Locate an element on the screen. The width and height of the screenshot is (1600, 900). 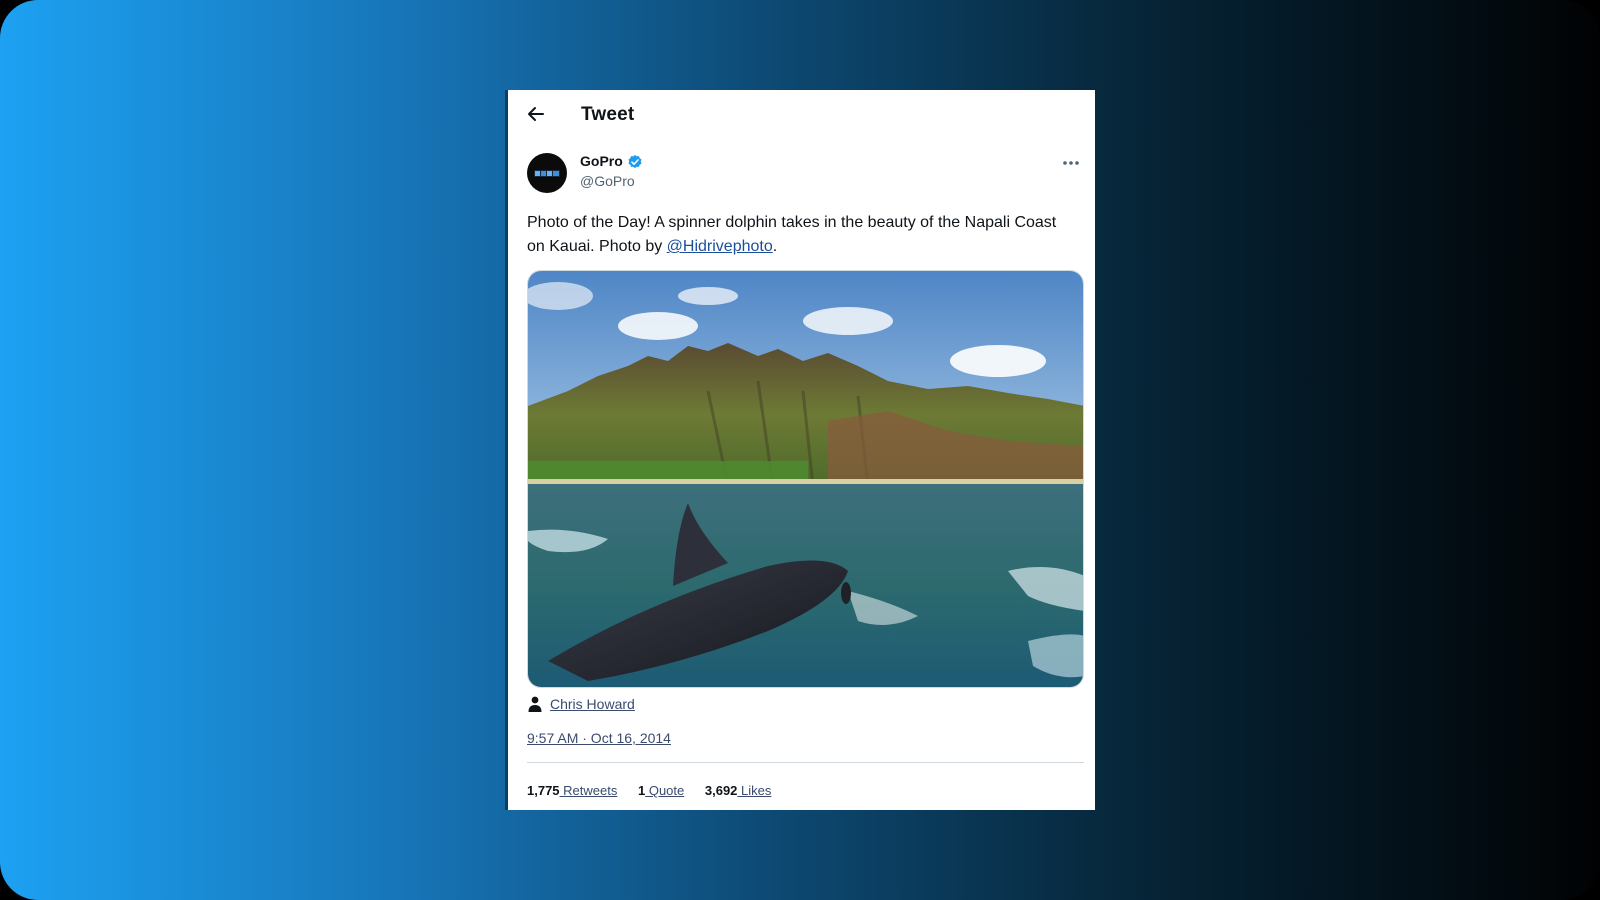
ellipsis-icon is located at coordinates (1071, 163).